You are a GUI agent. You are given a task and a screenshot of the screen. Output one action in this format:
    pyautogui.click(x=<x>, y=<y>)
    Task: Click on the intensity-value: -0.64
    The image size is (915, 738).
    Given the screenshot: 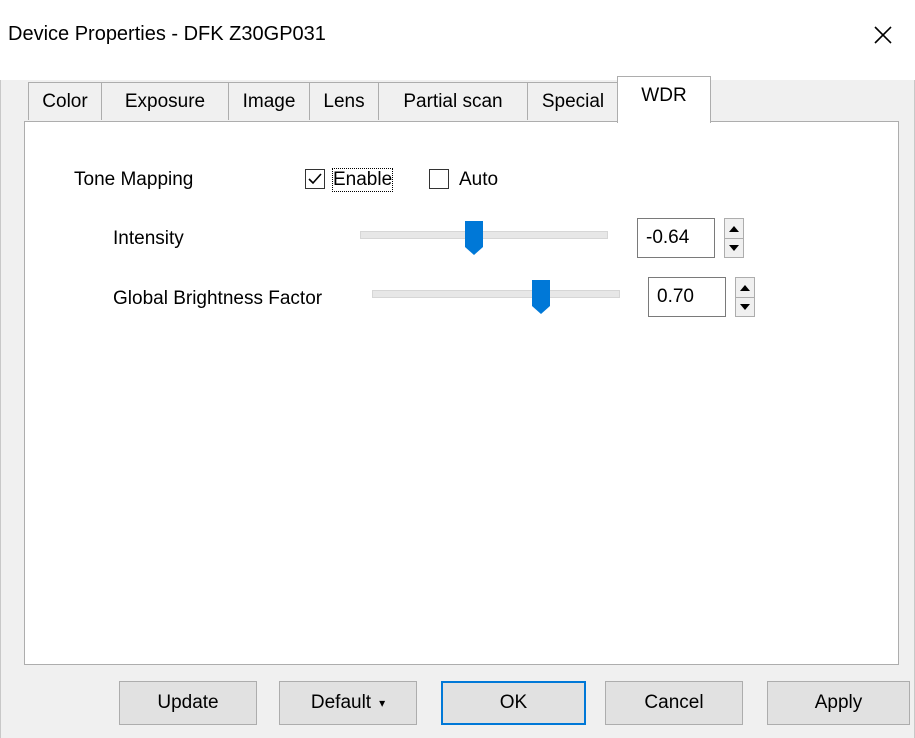 What is the action you would take?
    pyautogui.click(x=668, y=237)
    